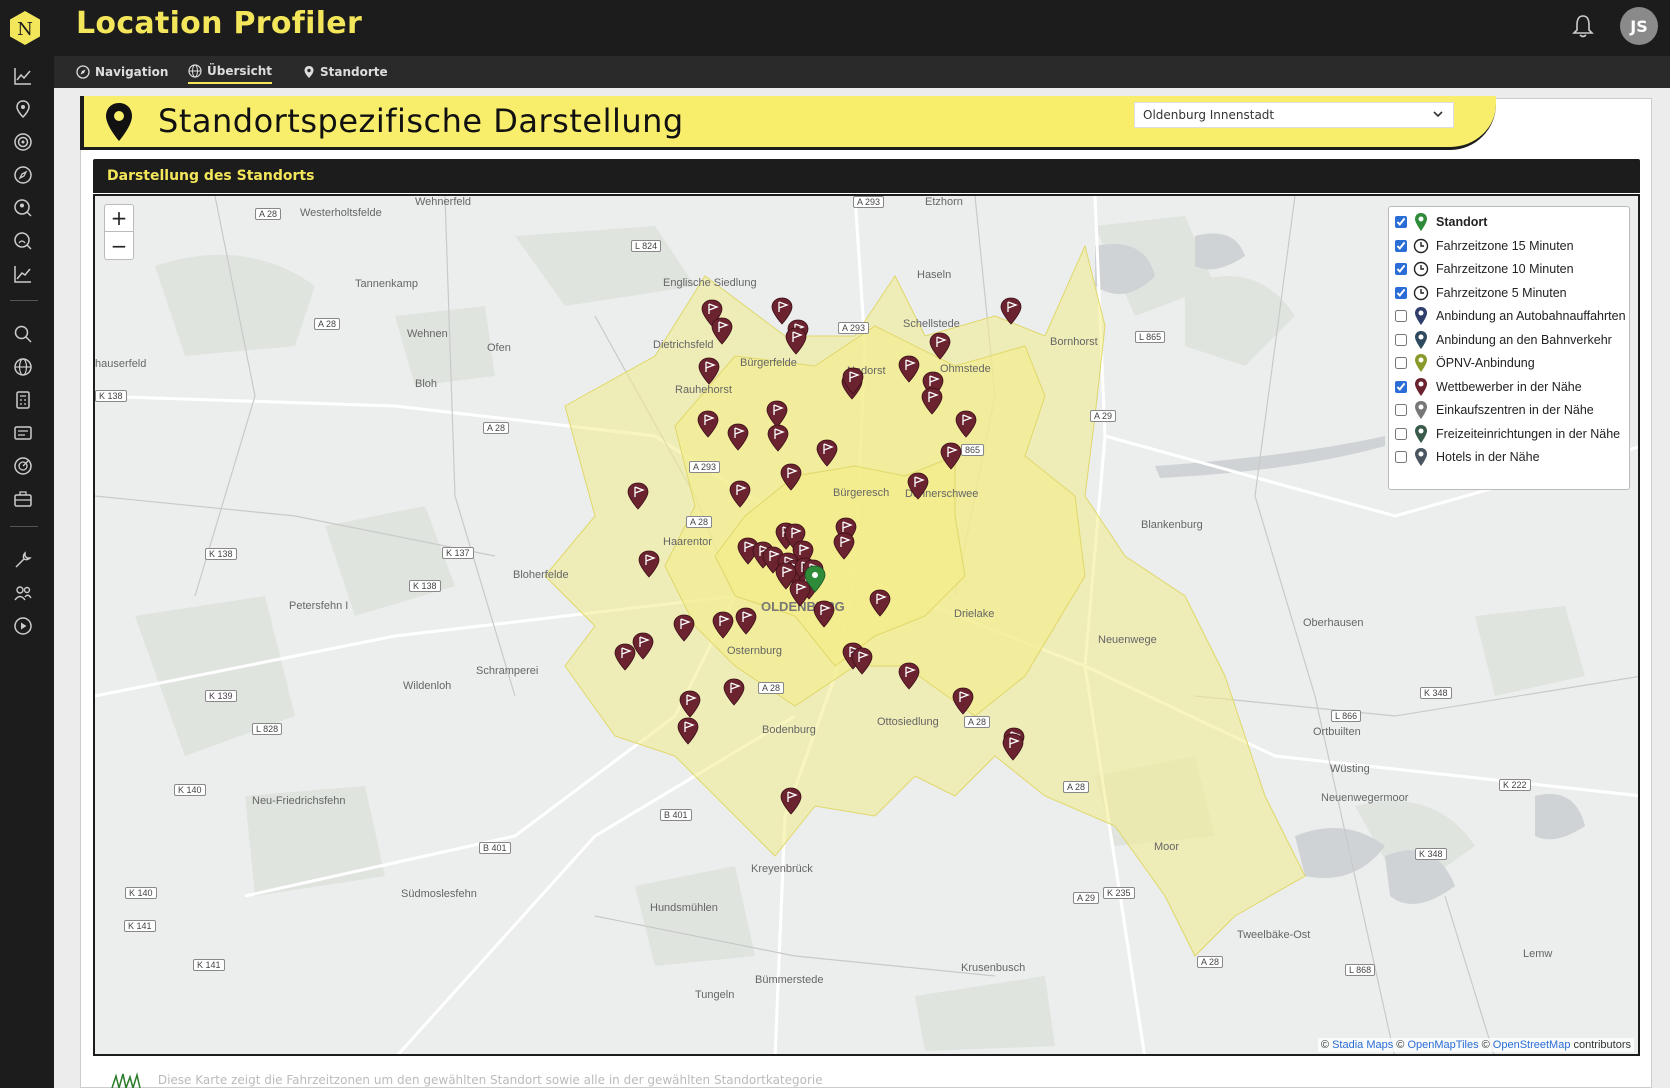 The image size is (1670, 1088). What do you see at coordinates (23, 208) in the screenshot?
I see `search-user-icon` at bounding box center [23, 208].